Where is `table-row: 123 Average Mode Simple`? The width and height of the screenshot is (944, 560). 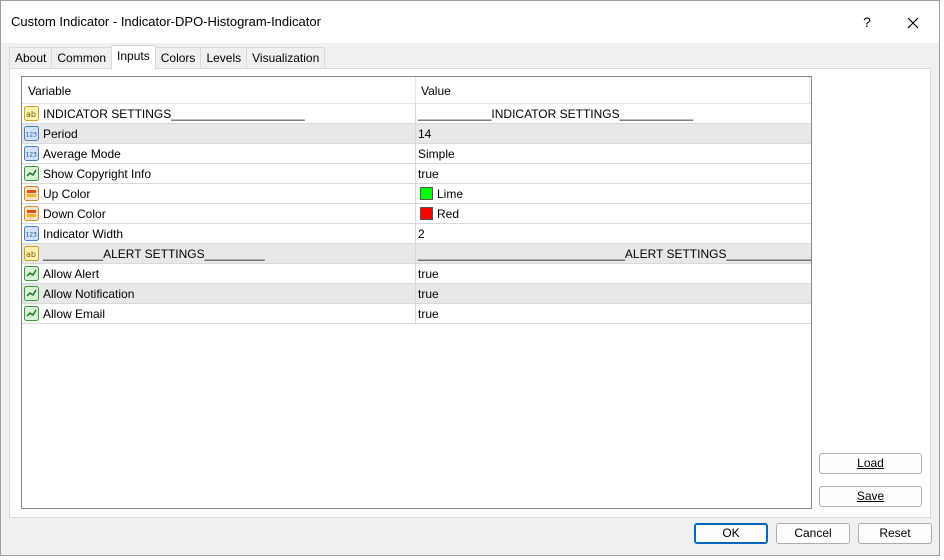
table-row: 123 Average Mode Simple is located at coordinates (416, 154).